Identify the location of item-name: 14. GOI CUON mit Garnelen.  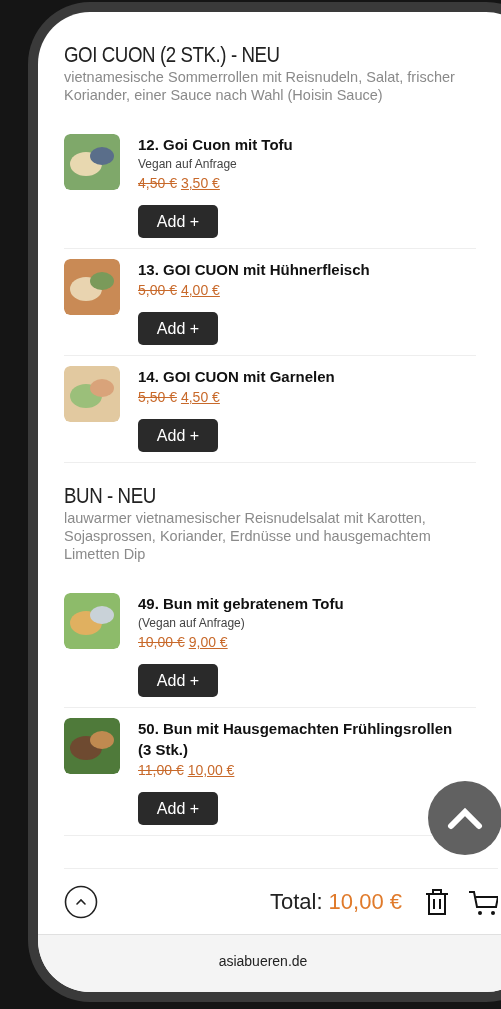
(236, 377).